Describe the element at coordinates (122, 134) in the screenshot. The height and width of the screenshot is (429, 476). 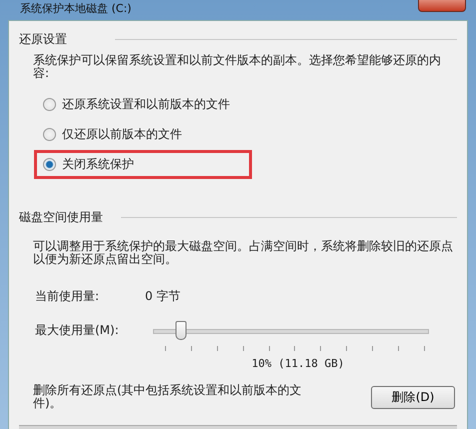
I see `option-label: 仅还原以前版本的文件` at that location.